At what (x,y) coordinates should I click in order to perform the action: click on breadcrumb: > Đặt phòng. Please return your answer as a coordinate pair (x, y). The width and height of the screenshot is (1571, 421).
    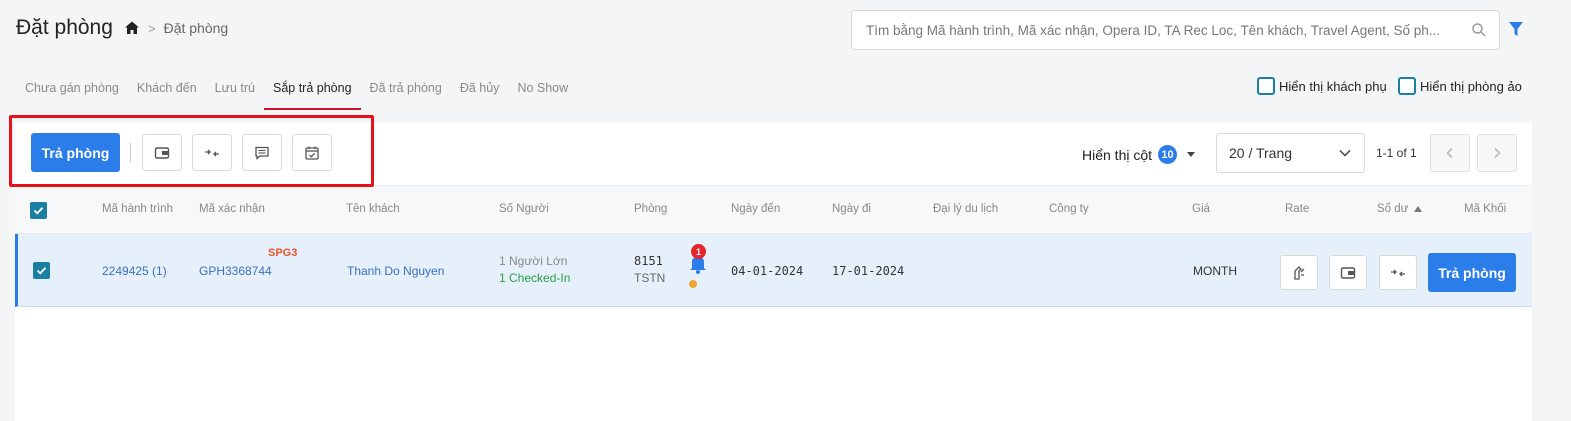
    Looking at the image, I should click on (176, 28).